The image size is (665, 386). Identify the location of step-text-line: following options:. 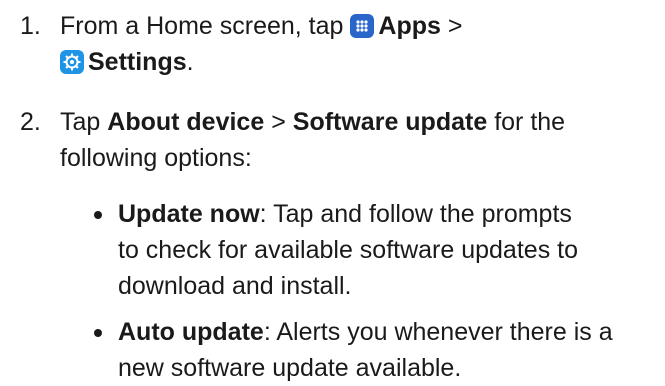
(156, 158).